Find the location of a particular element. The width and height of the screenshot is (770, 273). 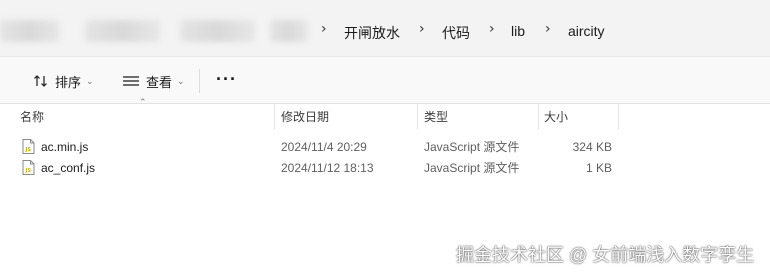

column-header-date: 修改日期 is located at coordinates (346, 116).